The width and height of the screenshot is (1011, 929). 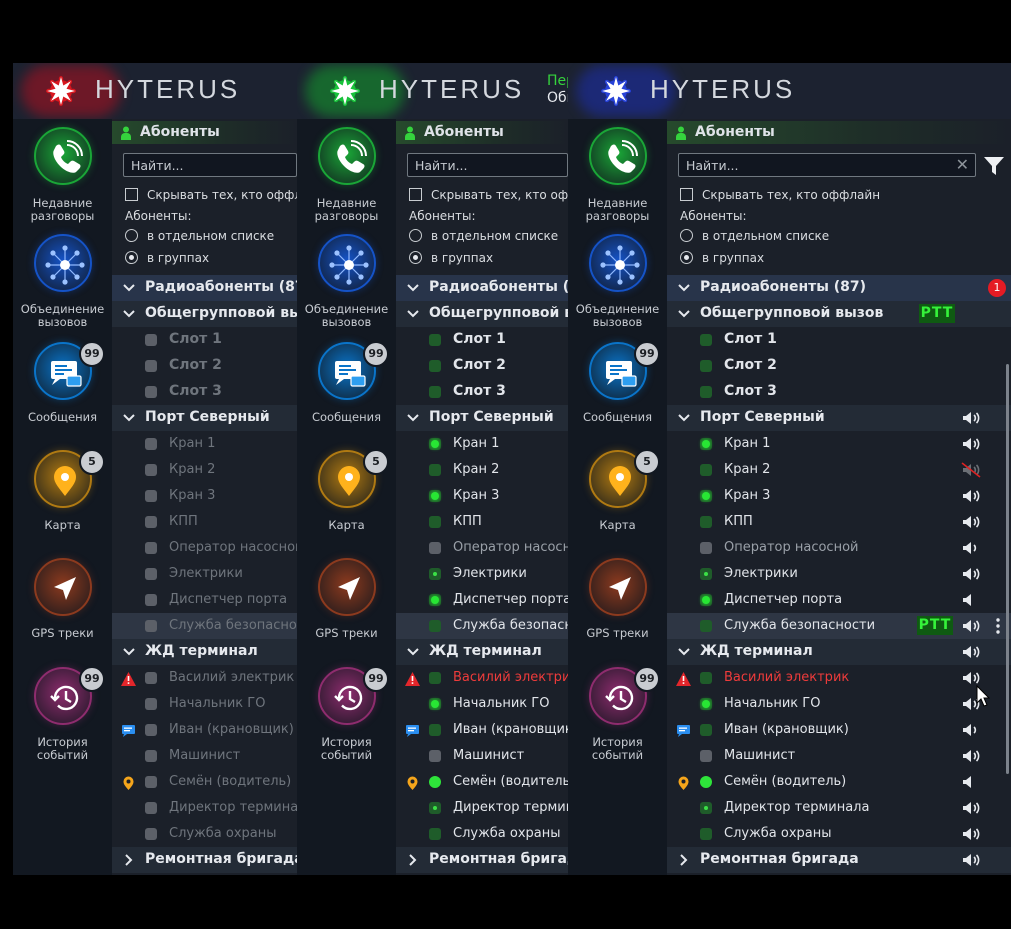 What do you see at coordinates (935, 625) in the screenshot?
I see `ptt-button: PTT` at bounding box center [935, 625].